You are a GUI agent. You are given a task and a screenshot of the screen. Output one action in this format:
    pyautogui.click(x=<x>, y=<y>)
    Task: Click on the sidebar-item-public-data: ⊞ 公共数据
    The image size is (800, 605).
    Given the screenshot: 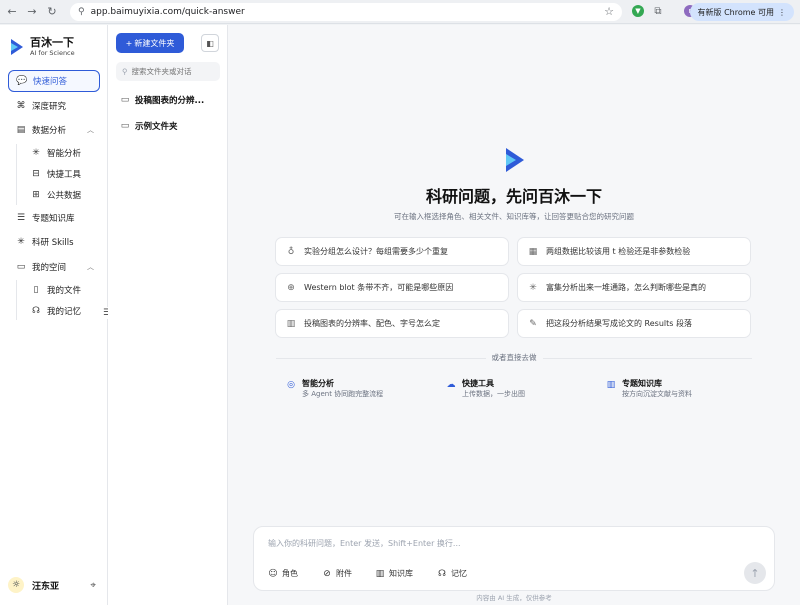 What is the action you would take?
    pyautogui.click(x=61, y=195)
    